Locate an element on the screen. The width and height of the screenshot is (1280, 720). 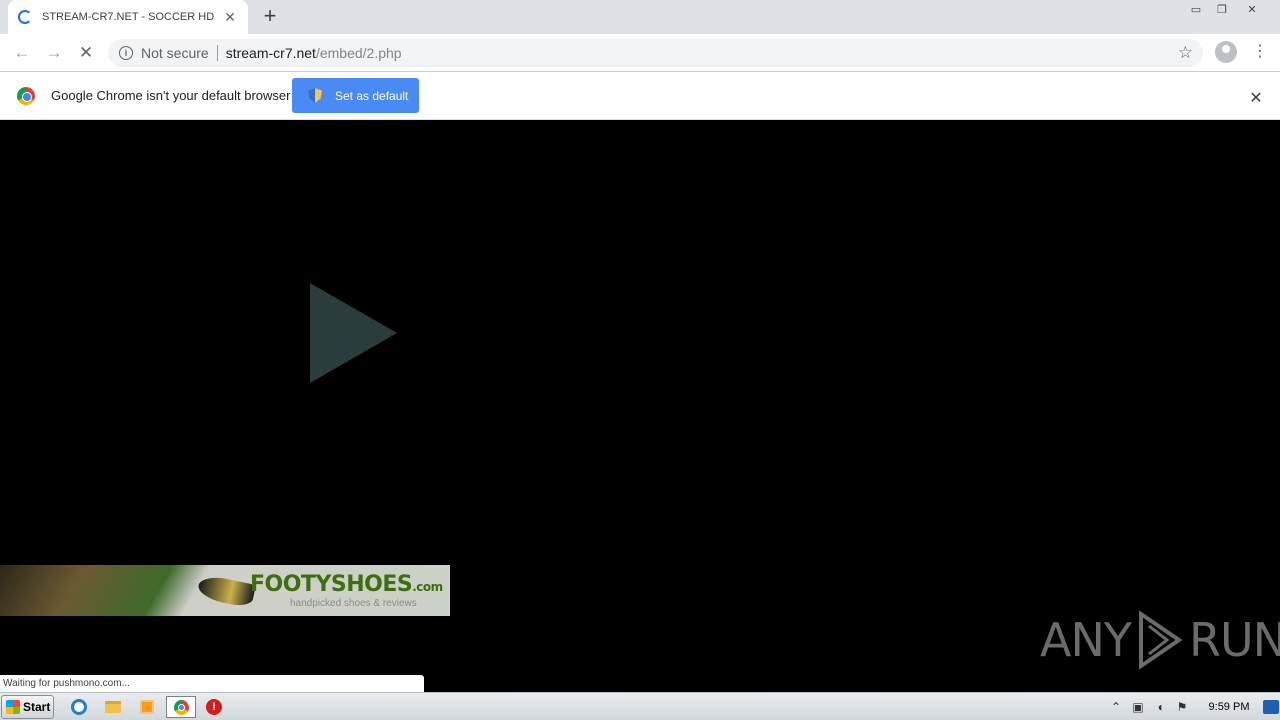
start-label: Start is located at coordinates (37, 707).